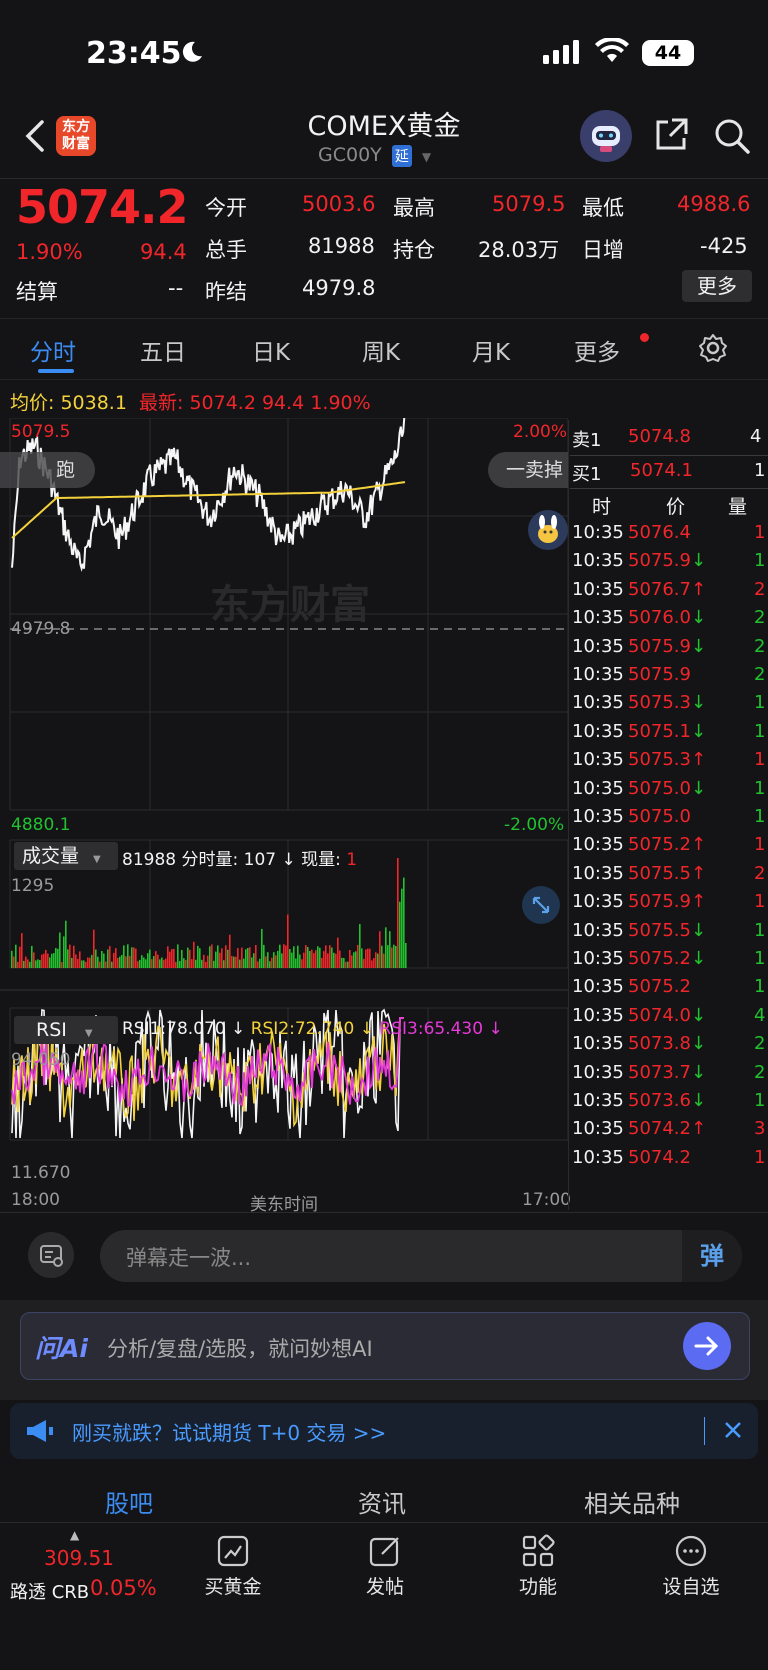 The width and height of the screenshot is (768, 1670). Describe the element at coordinates (733, 1432) in the screenshot. I see `close-icon` at that location.